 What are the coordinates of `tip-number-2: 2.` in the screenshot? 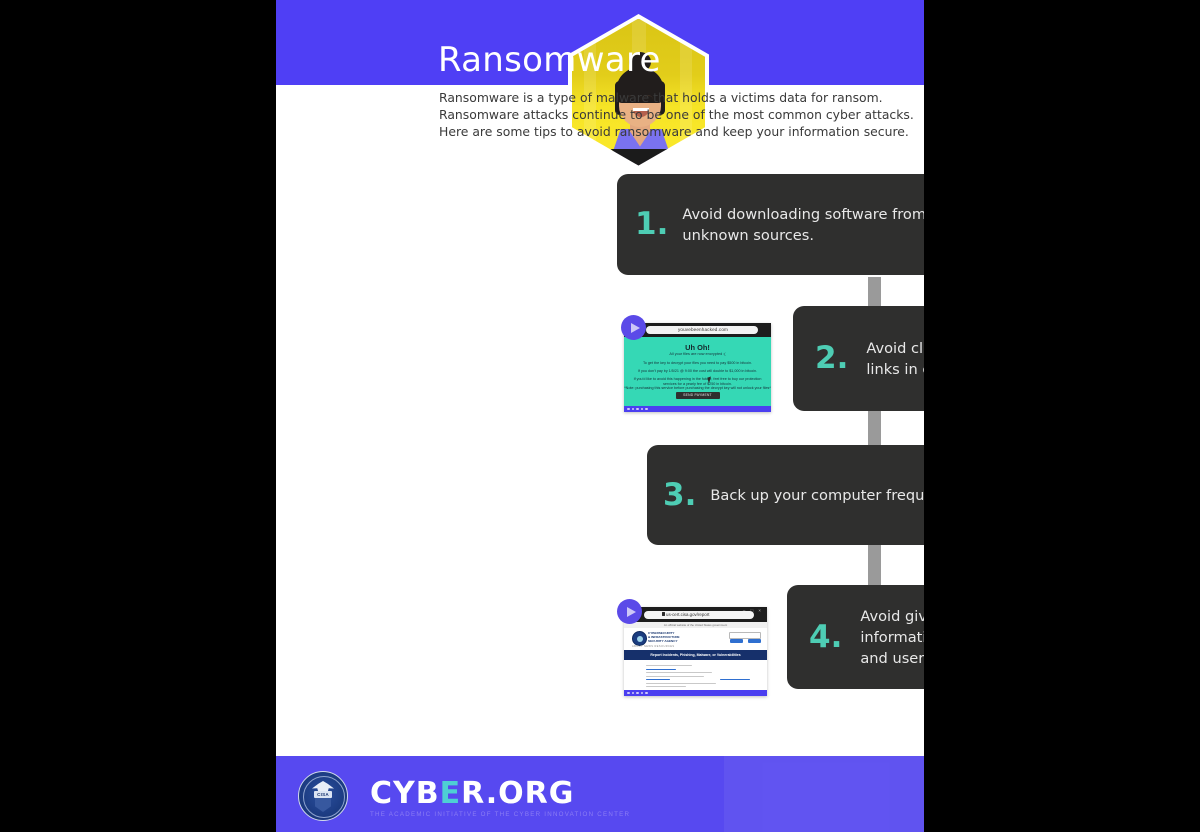 It's located at (832, 358).